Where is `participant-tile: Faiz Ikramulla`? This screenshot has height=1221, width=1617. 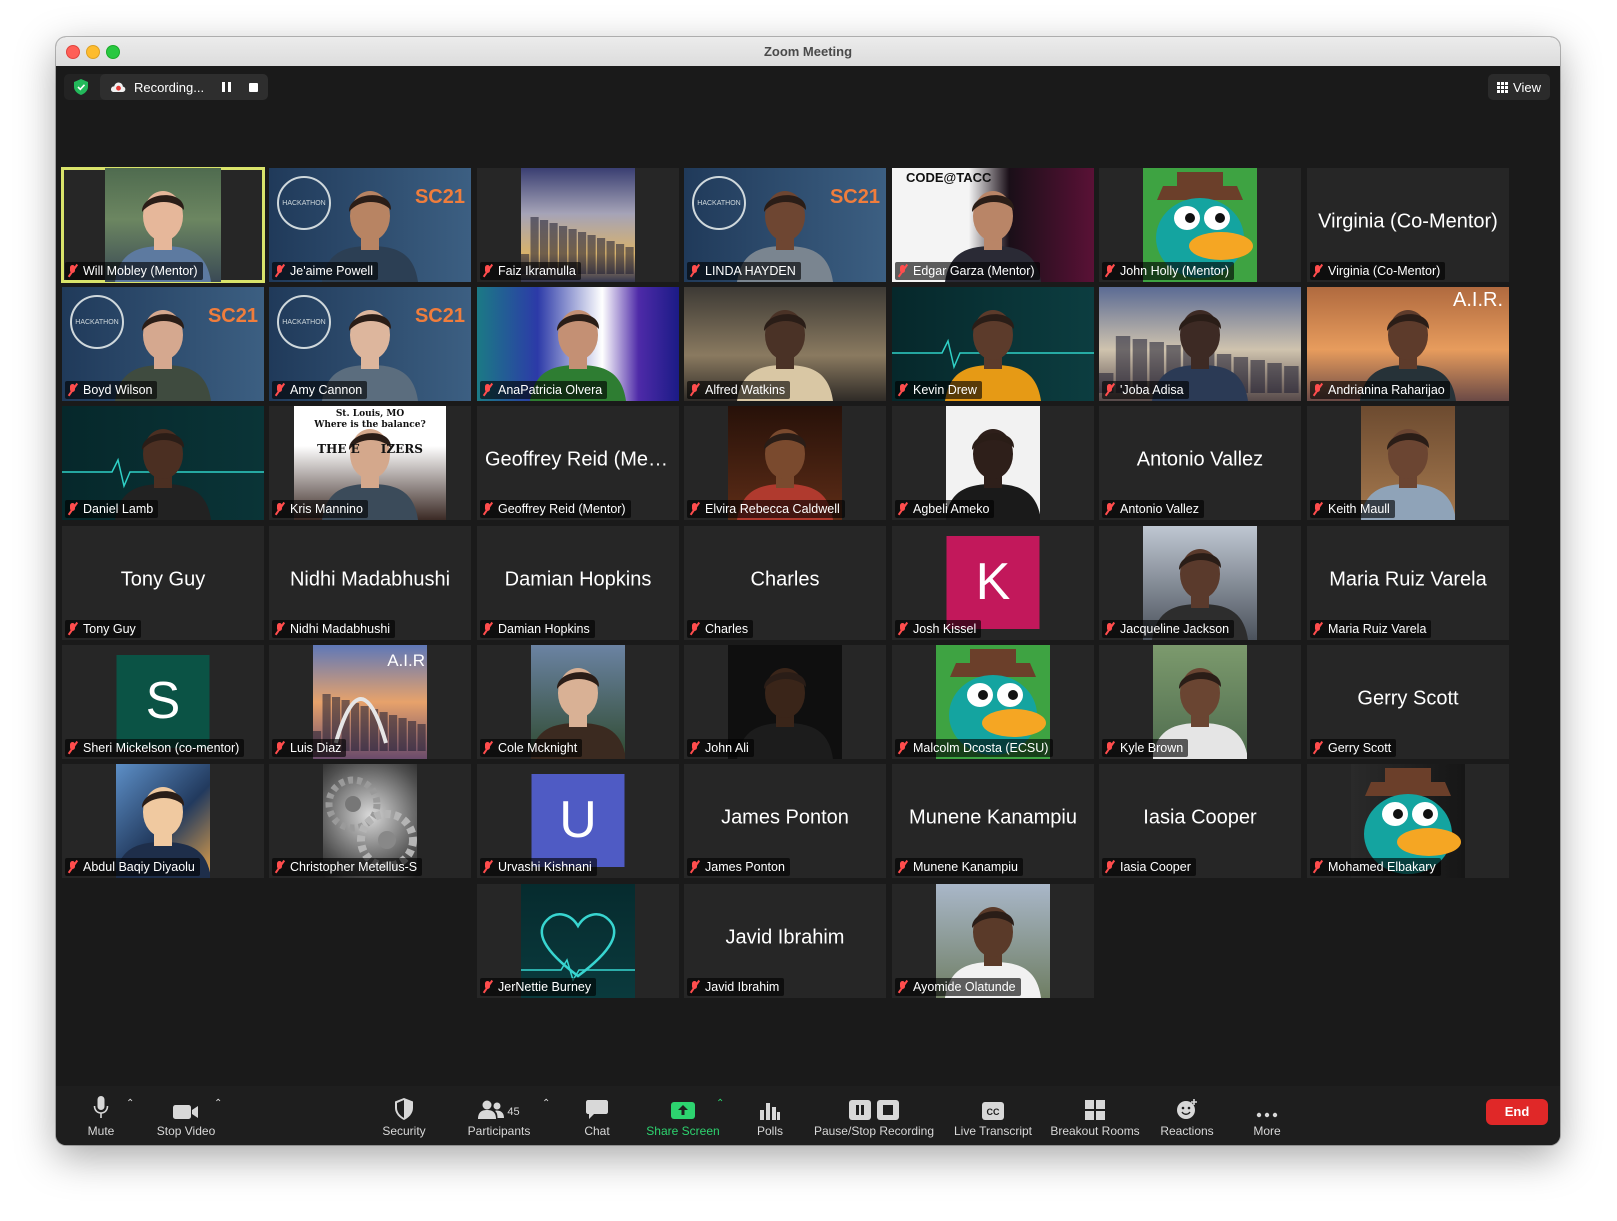 participant-tile: Faiz Ikramulla is located at coordinates (578, 225).